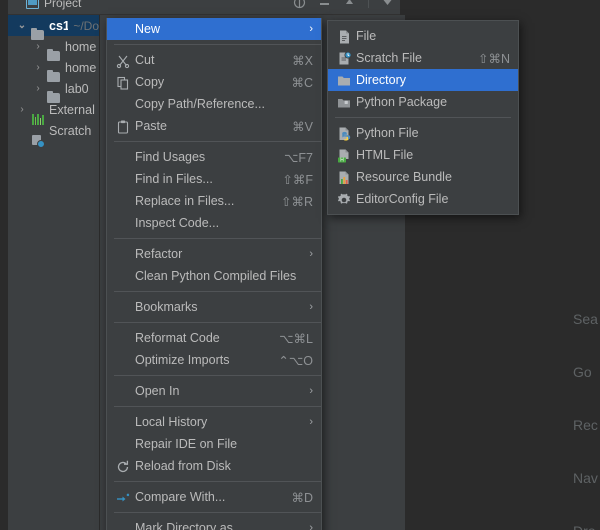  Describe the element at coordinates (214, 29) in the screenshot. I see `menu-item-new: New ›` at that location.